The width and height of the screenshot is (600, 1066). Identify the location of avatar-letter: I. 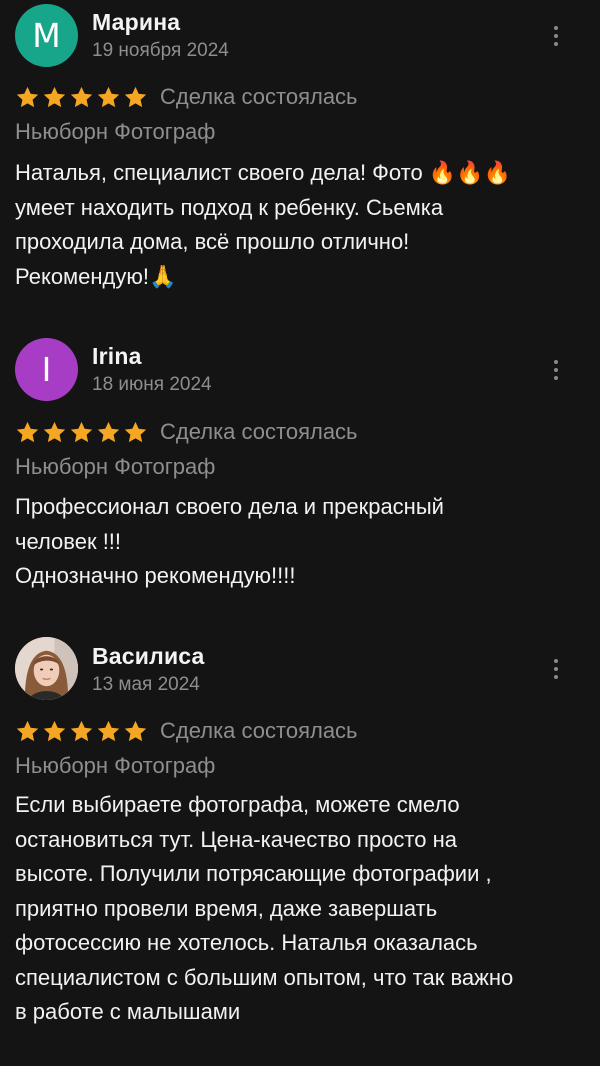
(46, 369).